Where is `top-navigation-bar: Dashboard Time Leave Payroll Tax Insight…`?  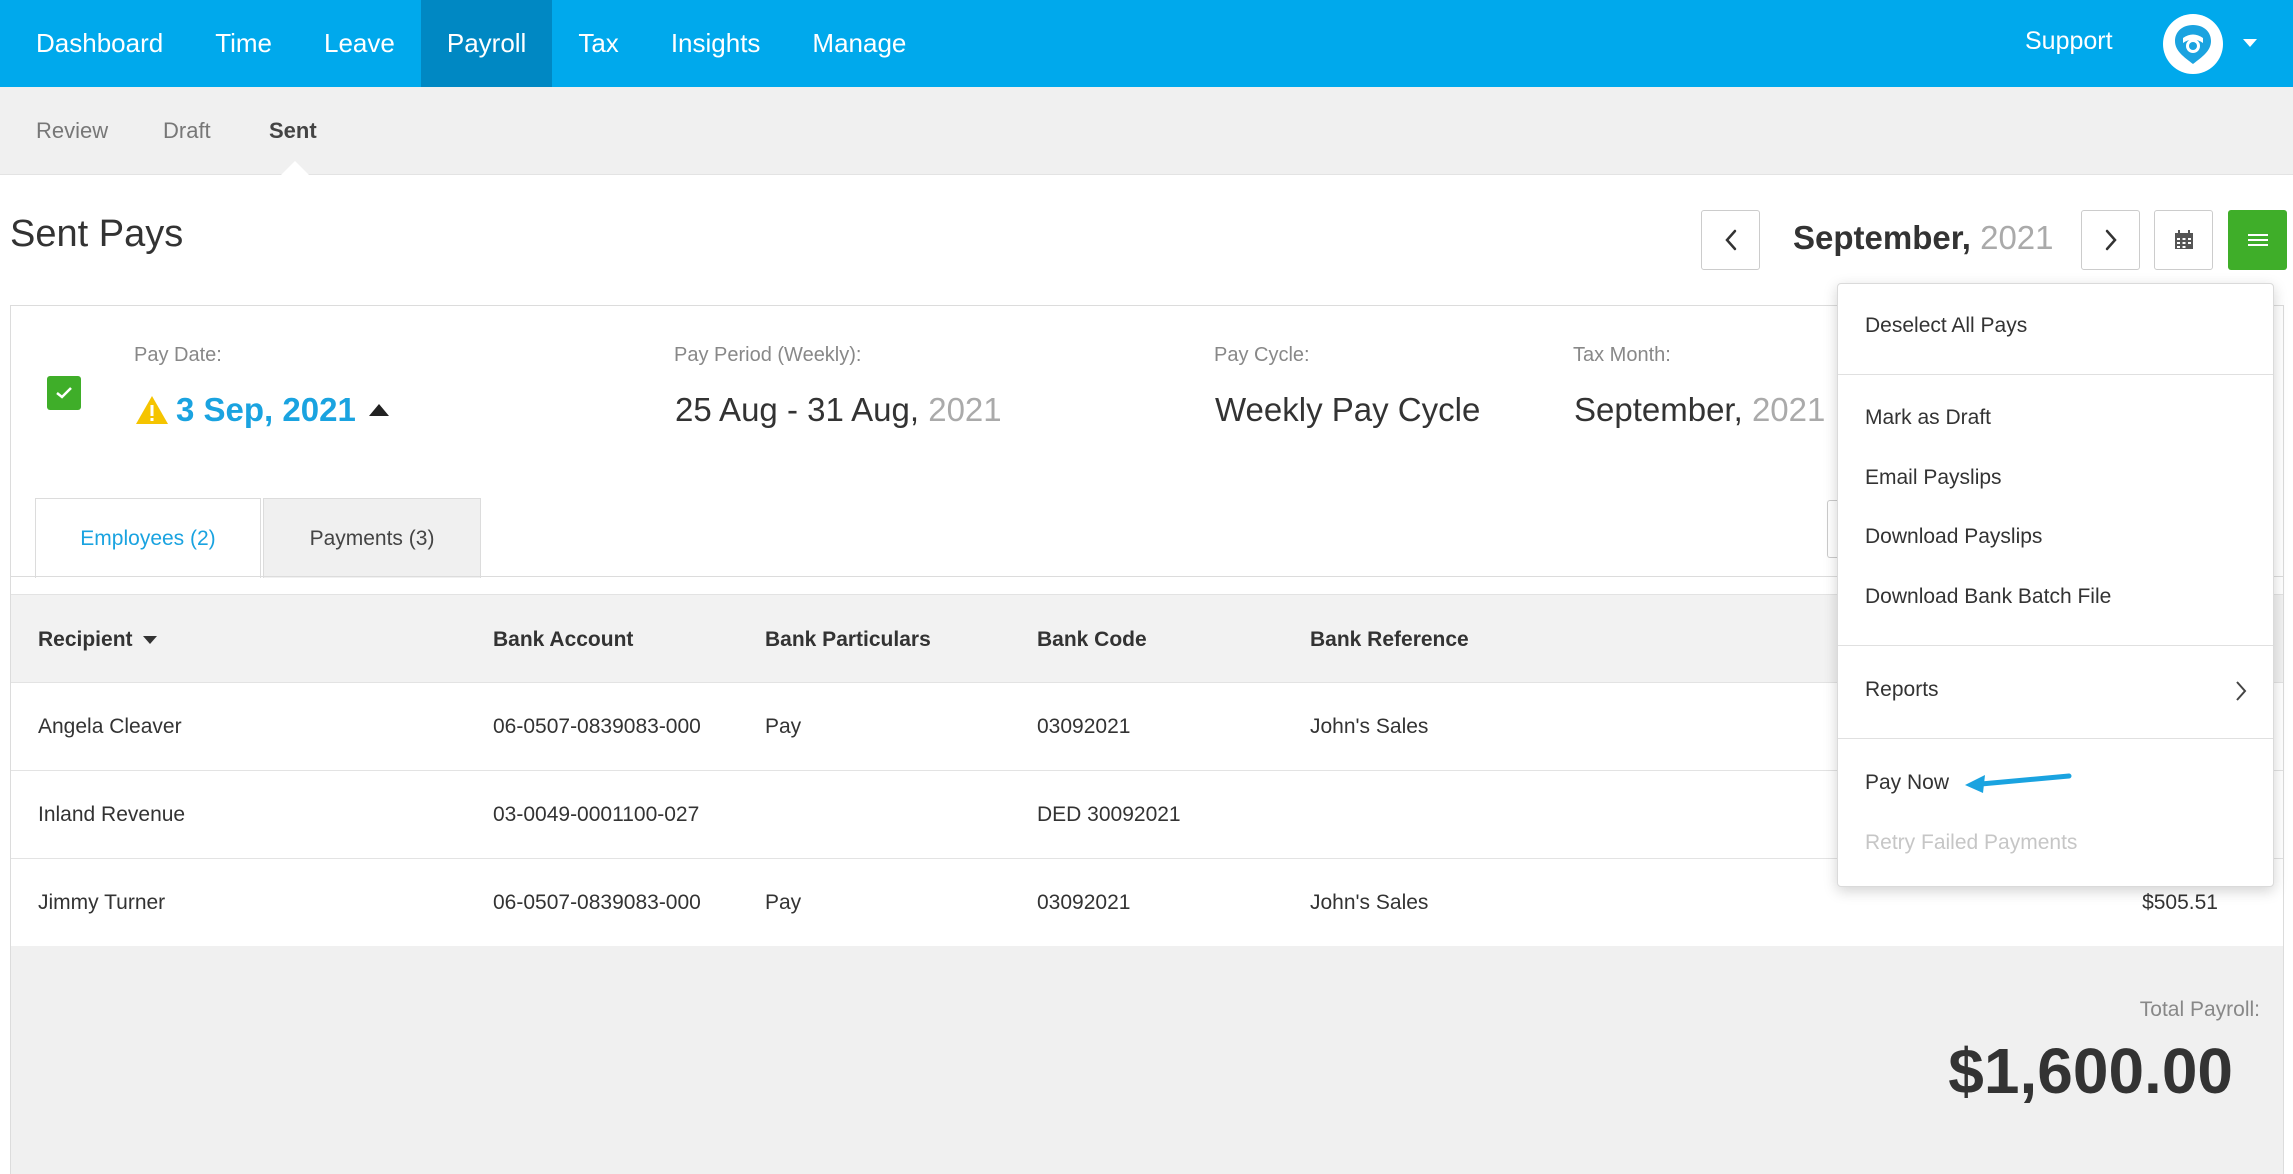 top-navigation-bar: Dashboard Time Leave Payroll Tax Insight… is located at coordinates (1146, 43).